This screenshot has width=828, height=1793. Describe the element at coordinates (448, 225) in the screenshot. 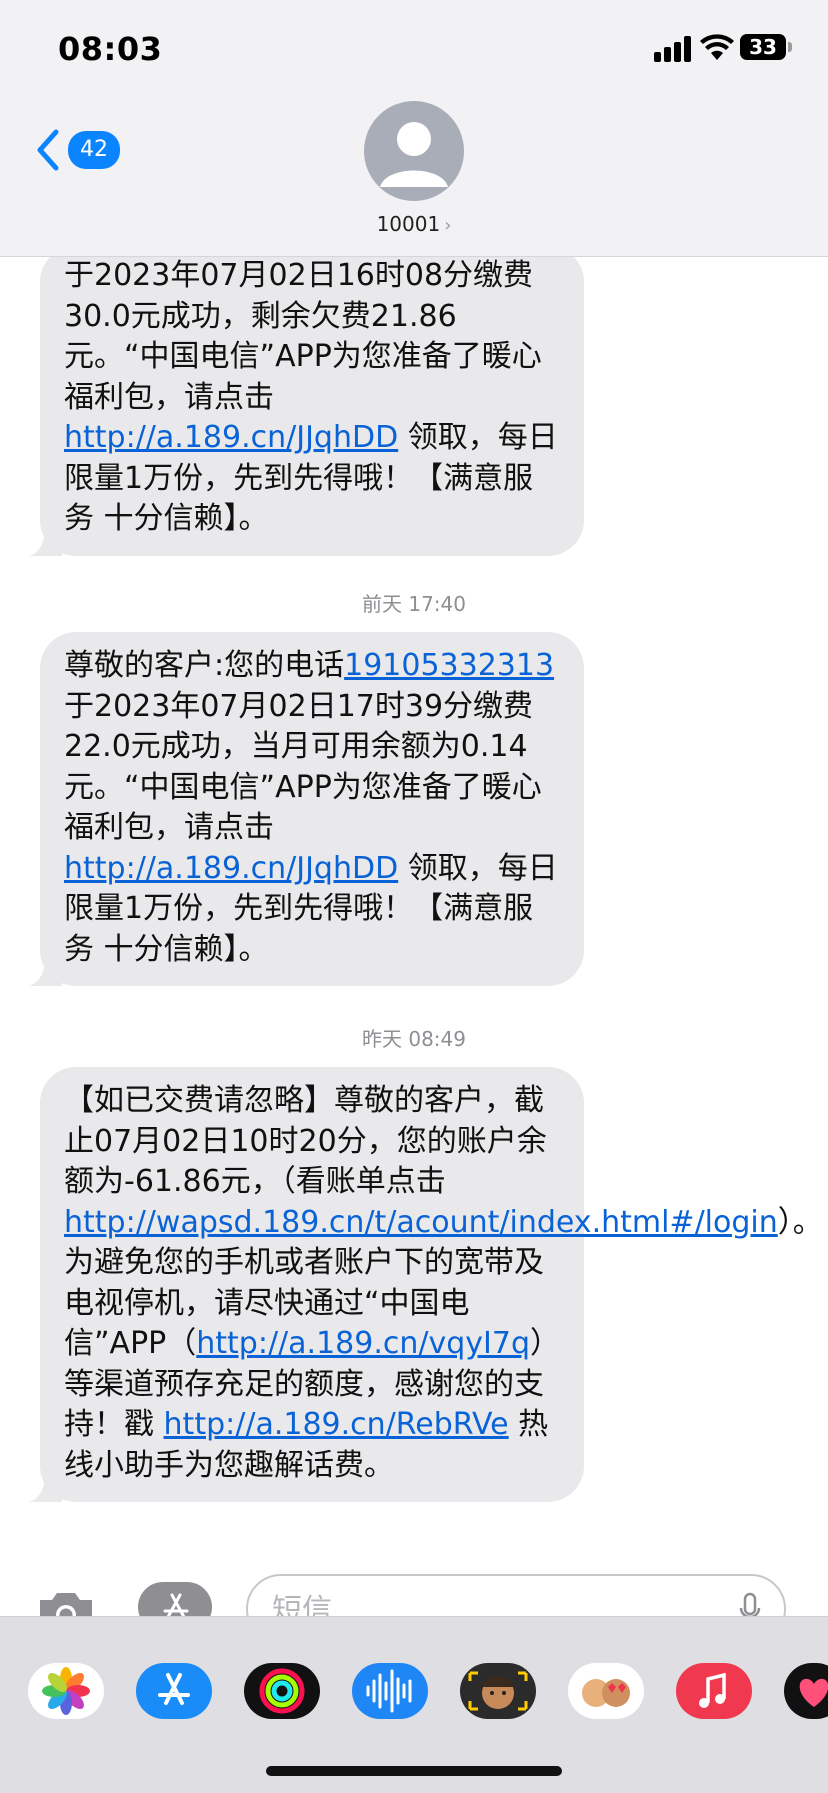

I see `chevron-right-icon: ›` at that location.